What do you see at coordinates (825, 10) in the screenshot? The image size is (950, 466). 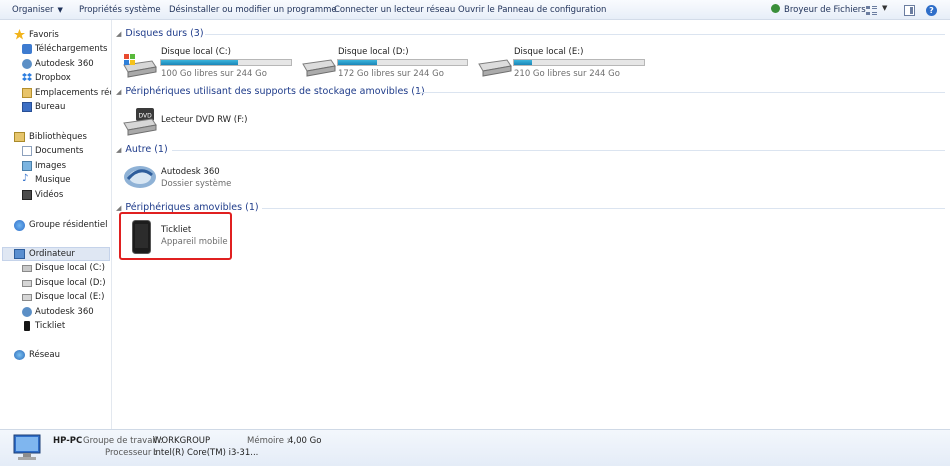 I see `shredder-label: Broyeur de Fichiers` at bounding box center [825, 10].